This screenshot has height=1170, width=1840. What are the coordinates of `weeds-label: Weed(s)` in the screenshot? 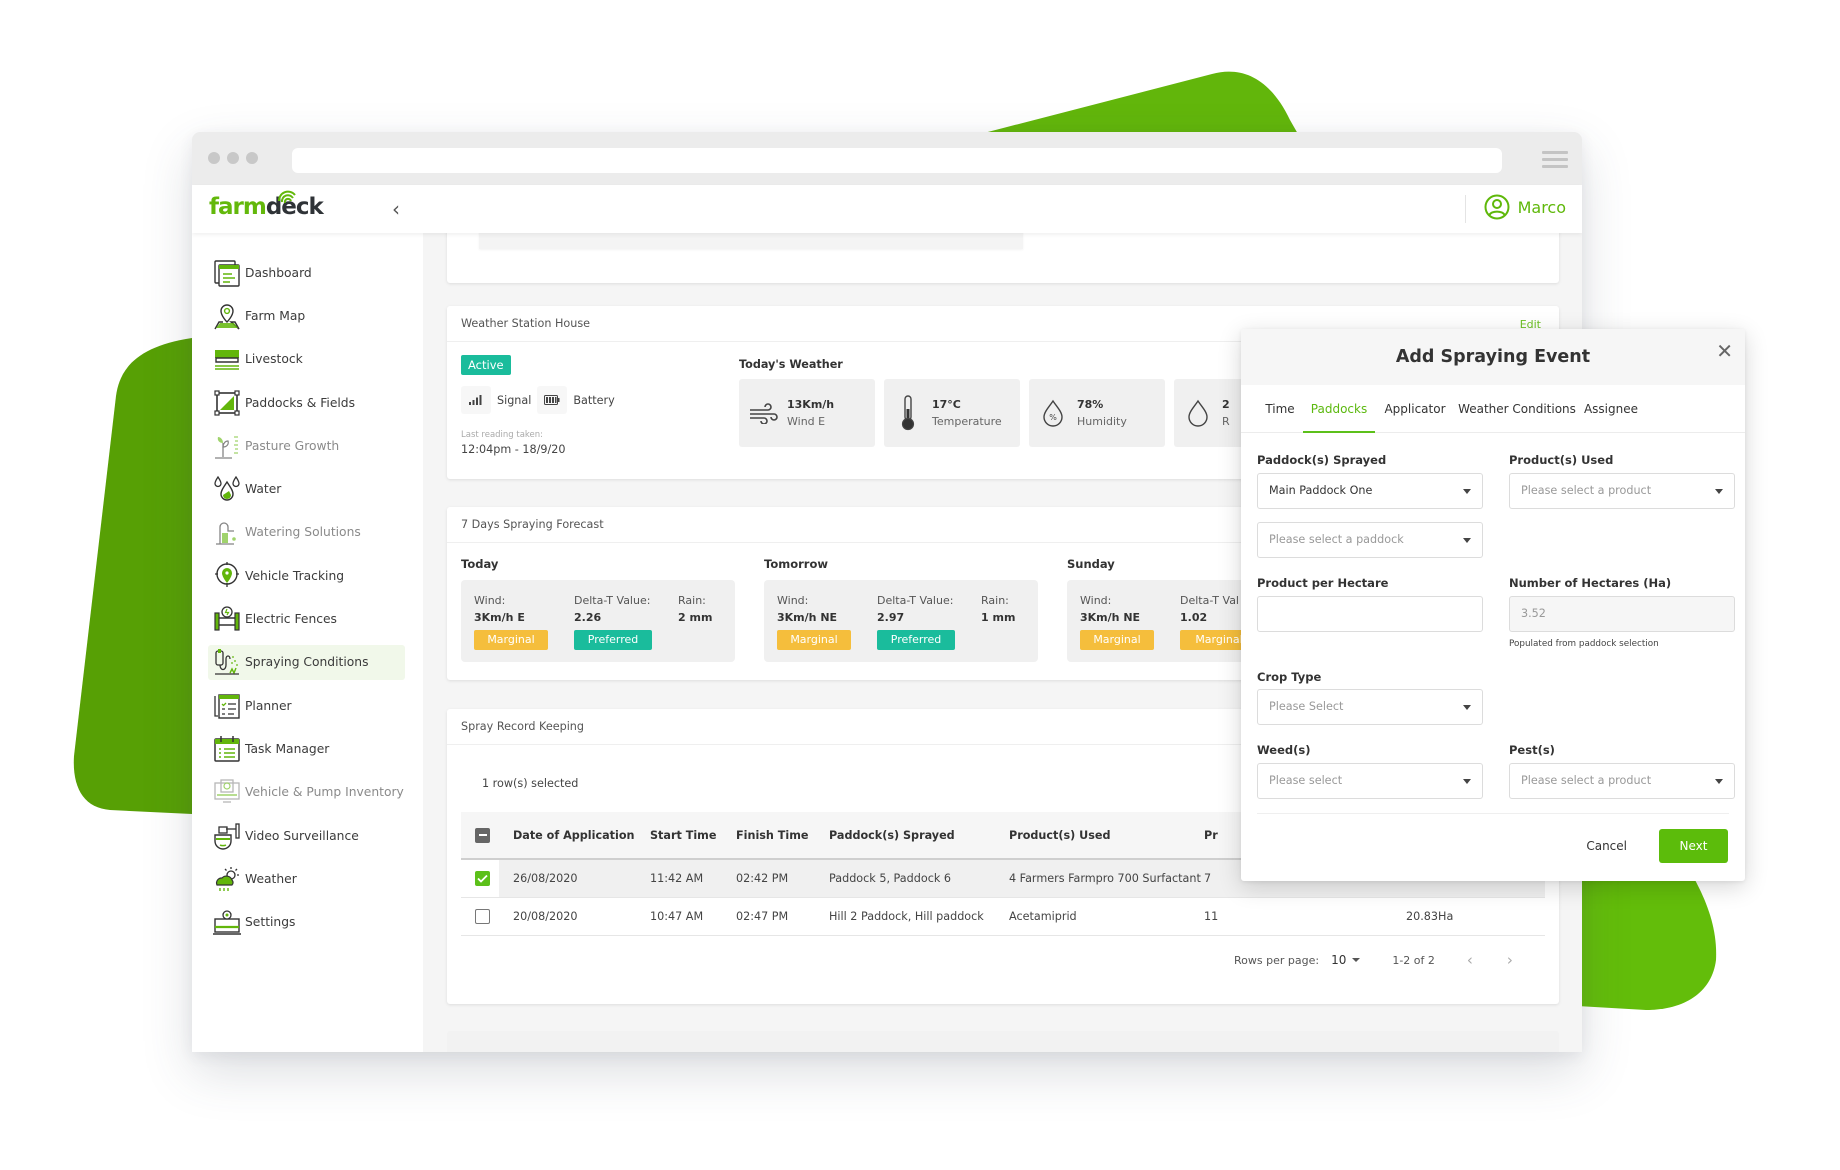 It's located at (1284, 750).